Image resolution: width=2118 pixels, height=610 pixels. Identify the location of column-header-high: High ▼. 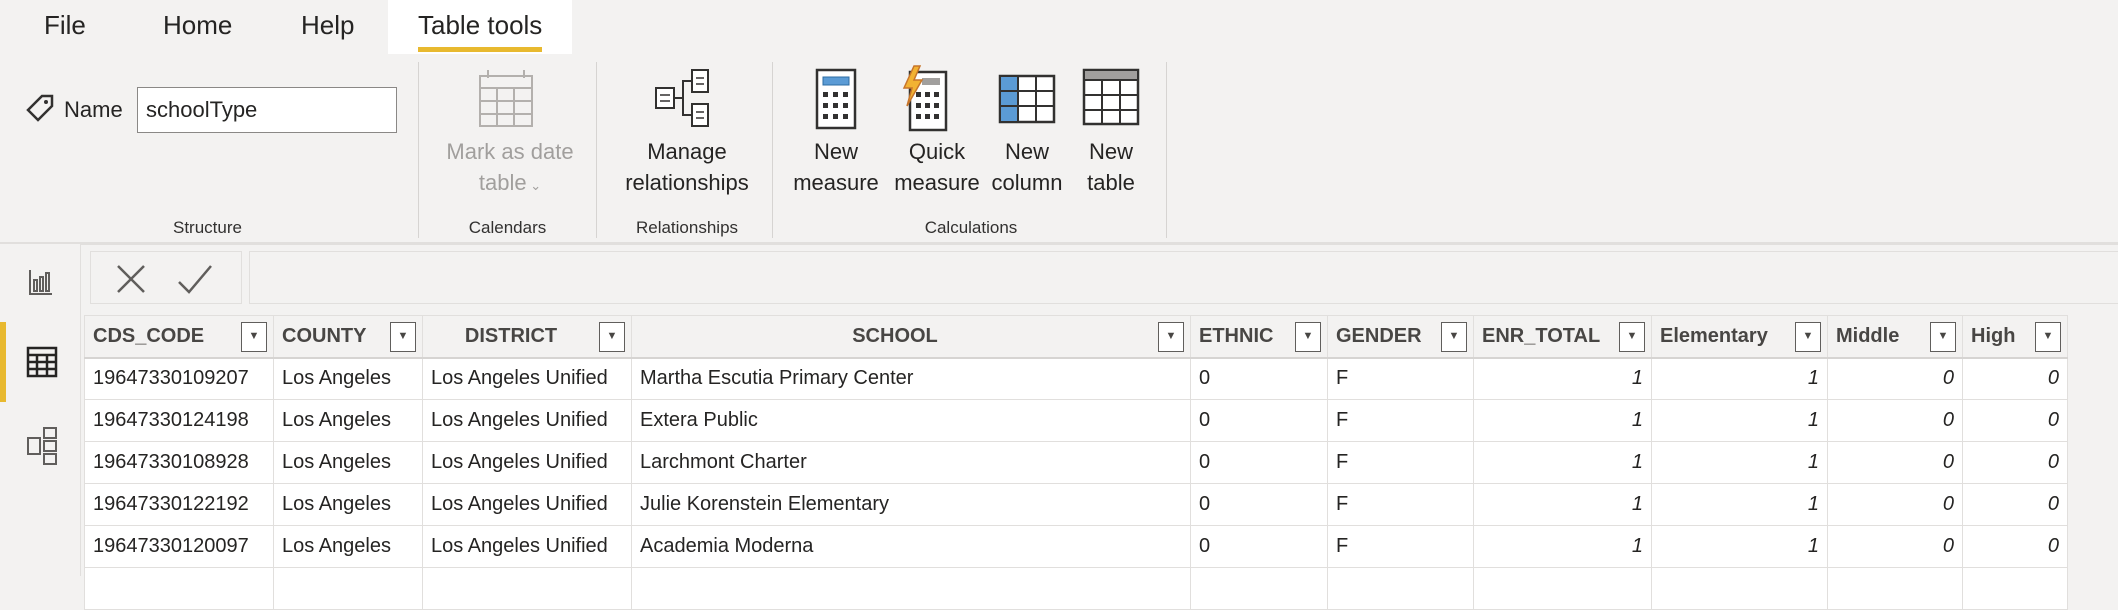
(2015, 337).